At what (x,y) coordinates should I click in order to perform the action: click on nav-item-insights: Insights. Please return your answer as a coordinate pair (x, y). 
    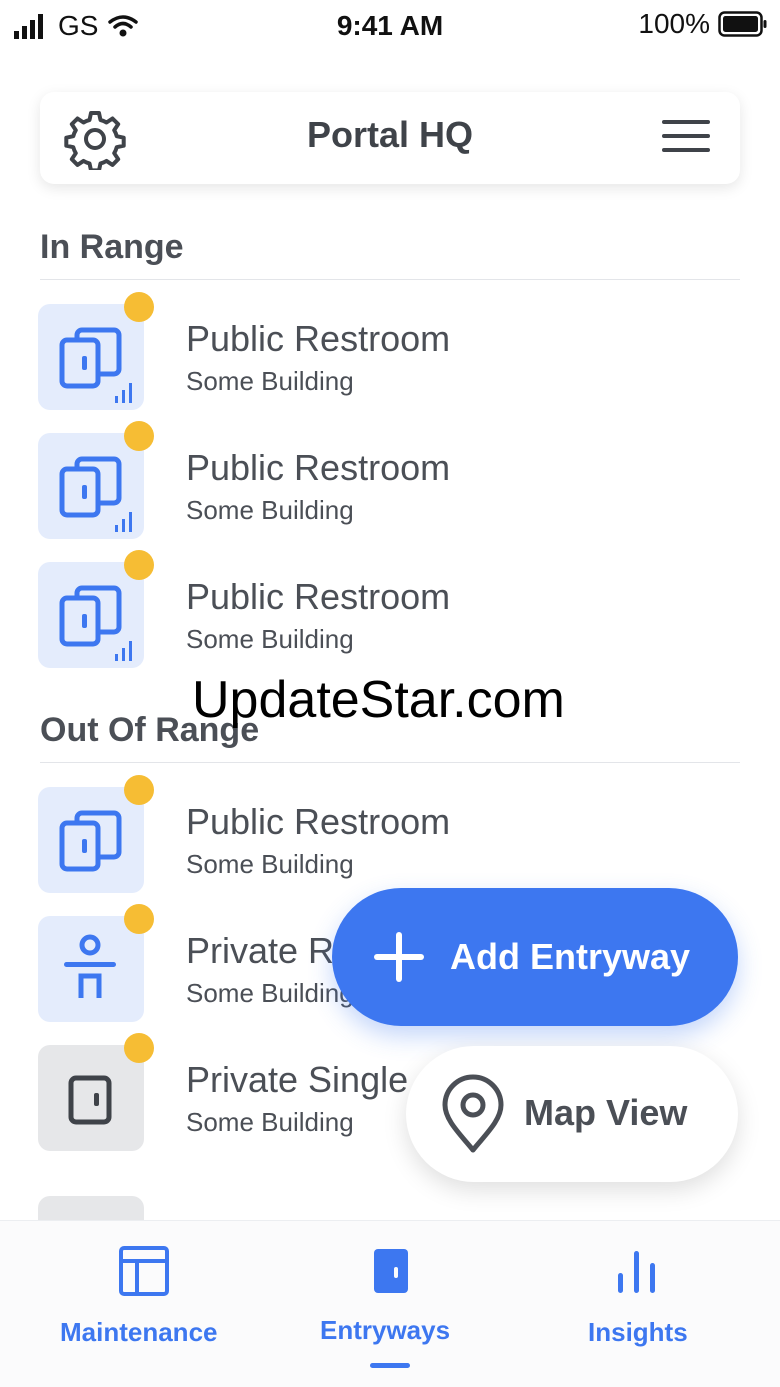
    Looking at the image, I should click on (640, 1304).